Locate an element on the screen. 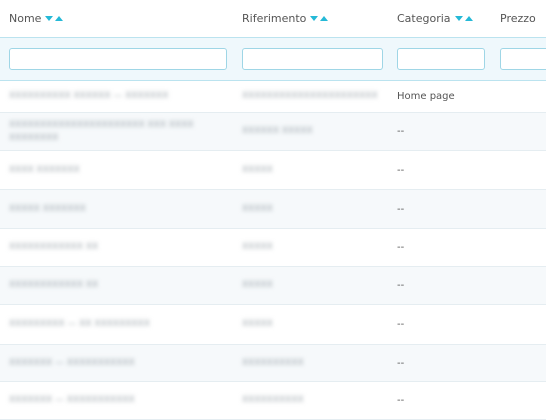  cell-nome: XXXXXXXXXX XXXXXX — XXXXXXX is located at coordinates (116, 96).